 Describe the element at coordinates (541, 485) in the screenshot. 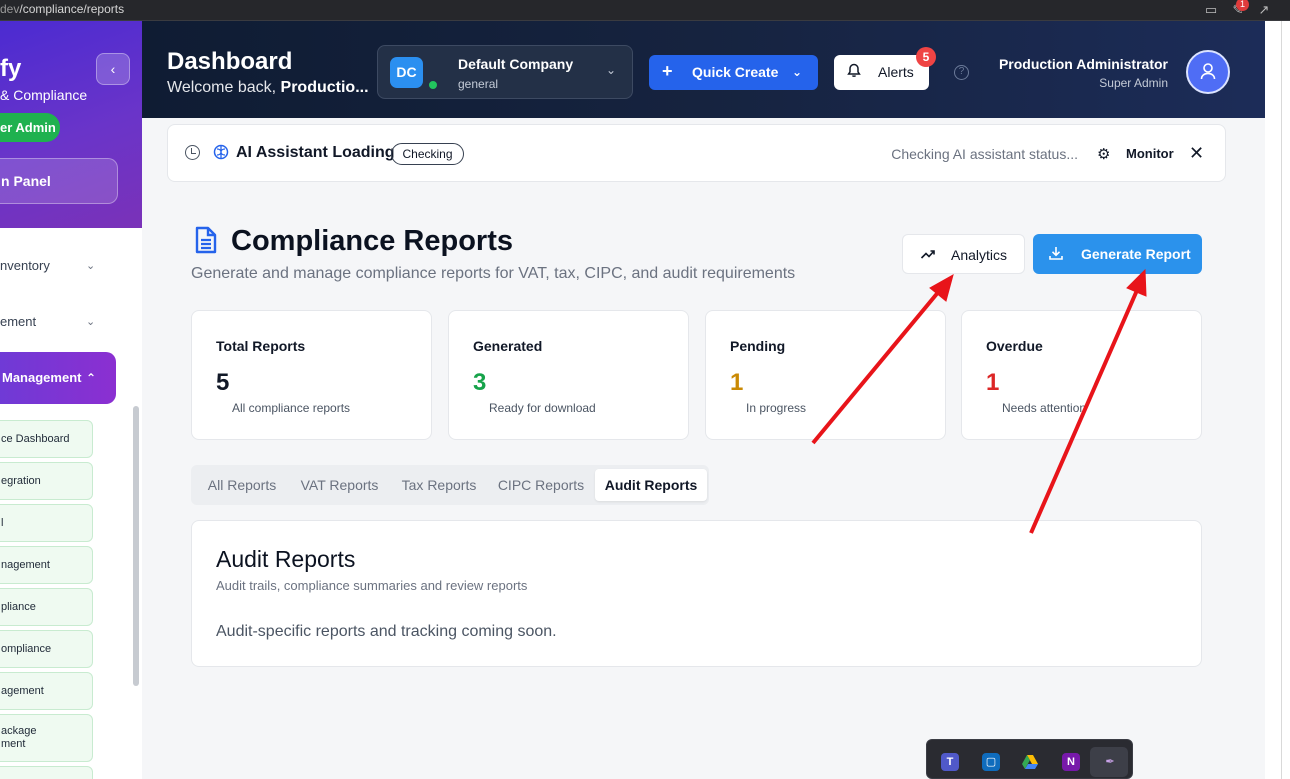

I see `tab-cipc-reports: CIPC Reports` at that location.